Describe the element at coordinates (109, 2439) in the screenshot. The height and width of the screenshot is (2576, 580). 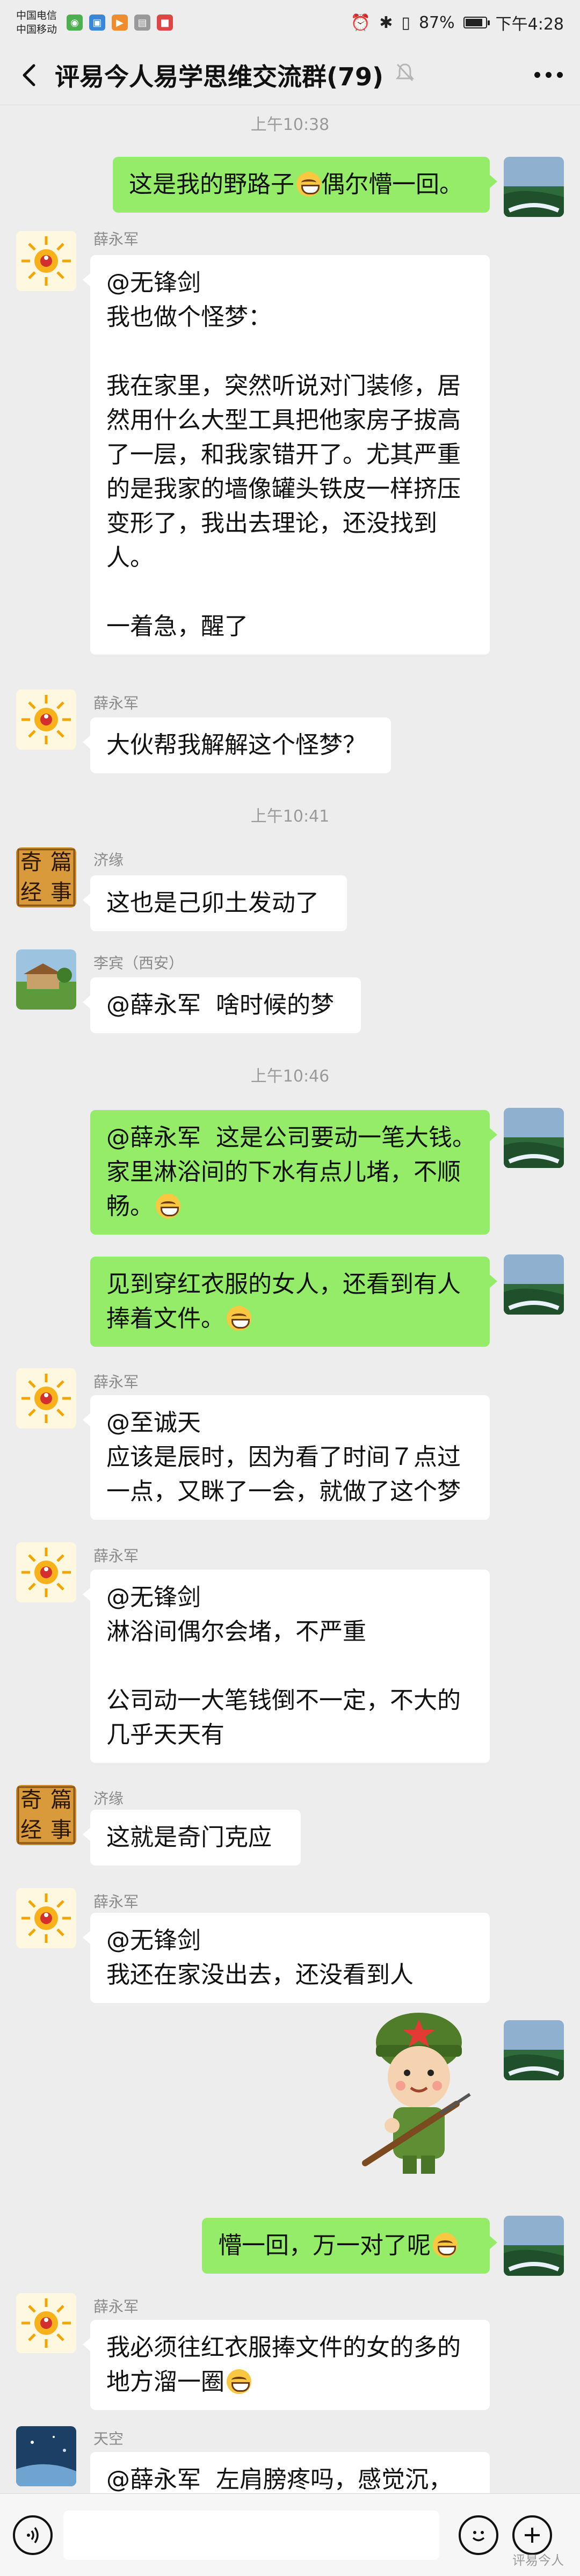
I see `sender-name: 天空` at that location.